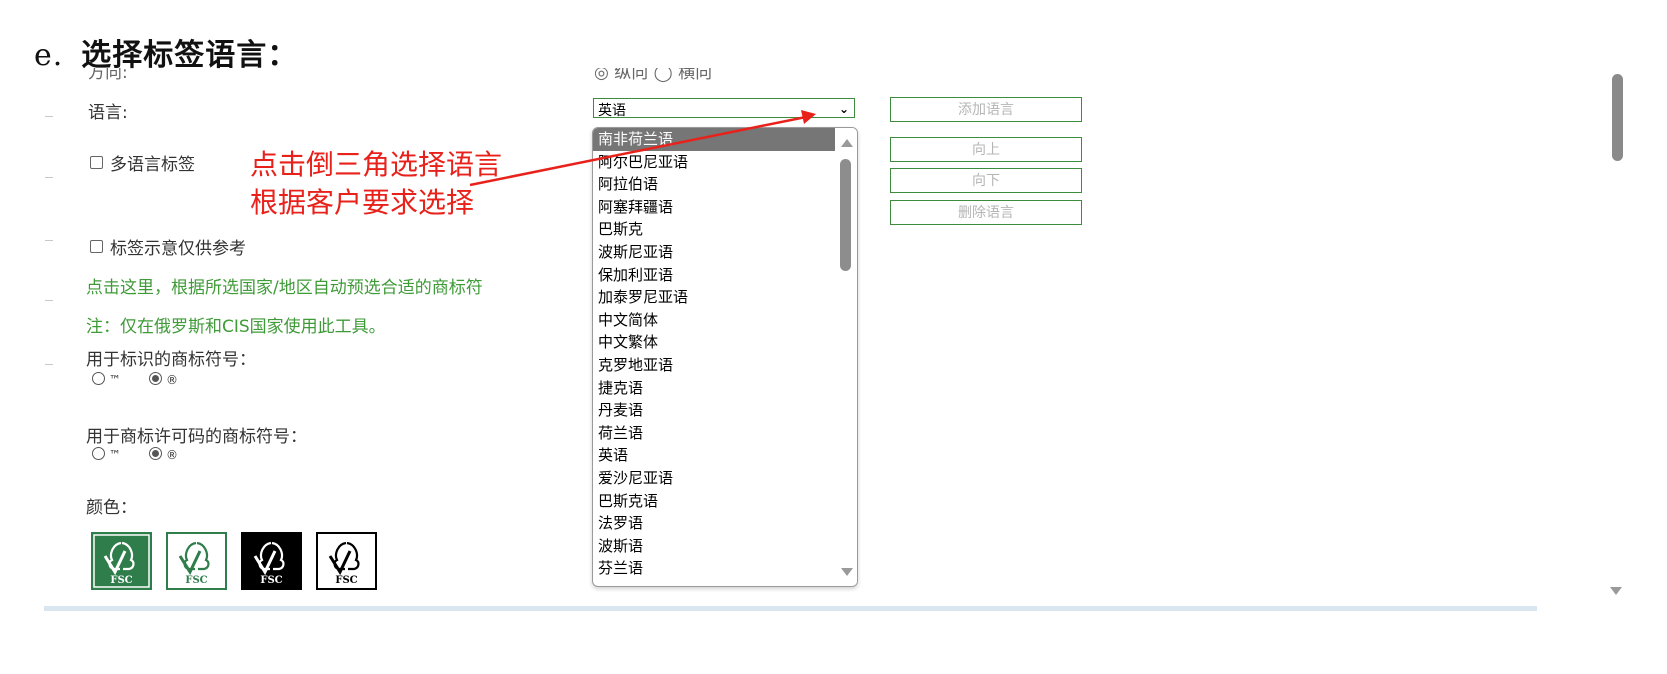 The width and height of the screenshot is (1667, 674). I want to click on trademark-license-options: ™ ®, so click(149, 455).